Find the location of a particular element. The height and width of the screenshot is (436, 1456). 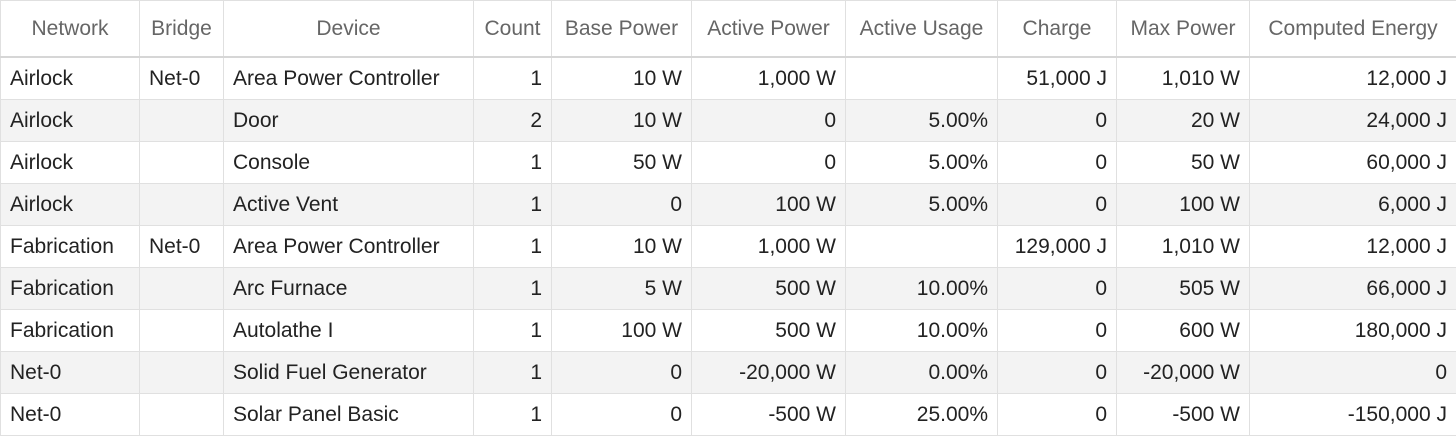

device-cell: Solid Fuel Generator is located at coordinates (348, 372).